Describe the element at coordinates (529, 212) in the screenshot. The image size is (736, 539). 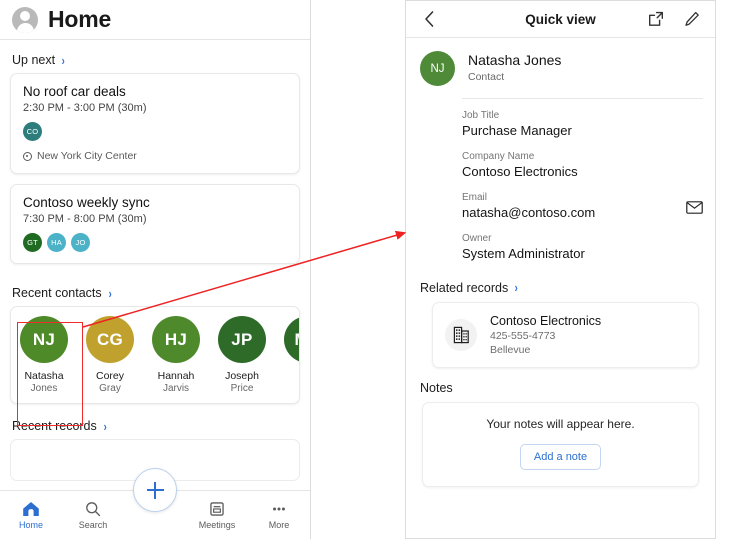
I see `field-value: natasha@contoso.com` at that location.